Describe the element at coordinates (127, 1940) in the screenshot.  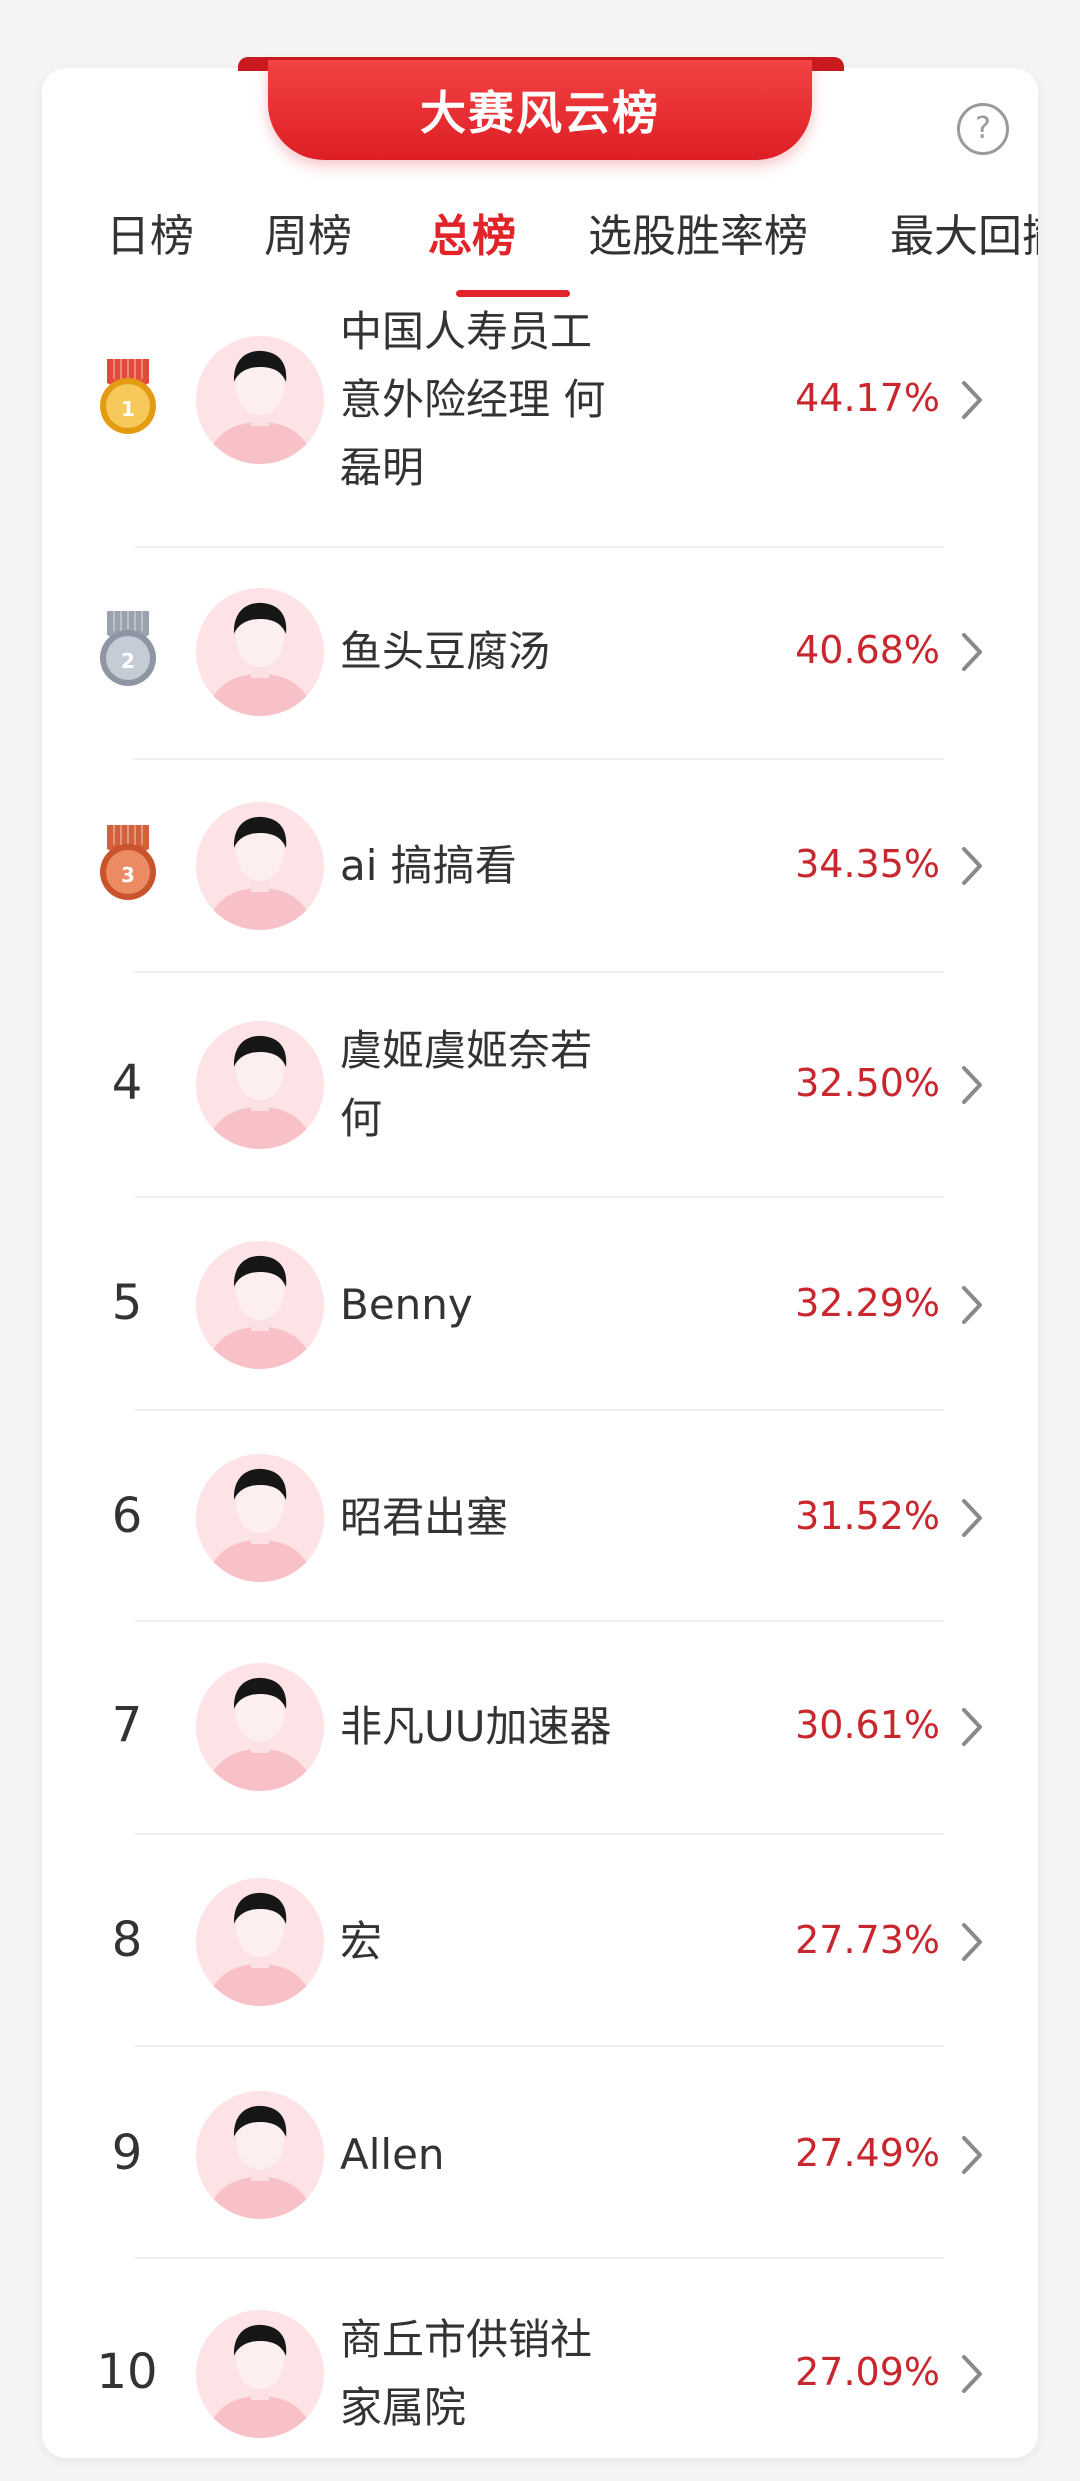
I see `rank-number: 8` at that location.